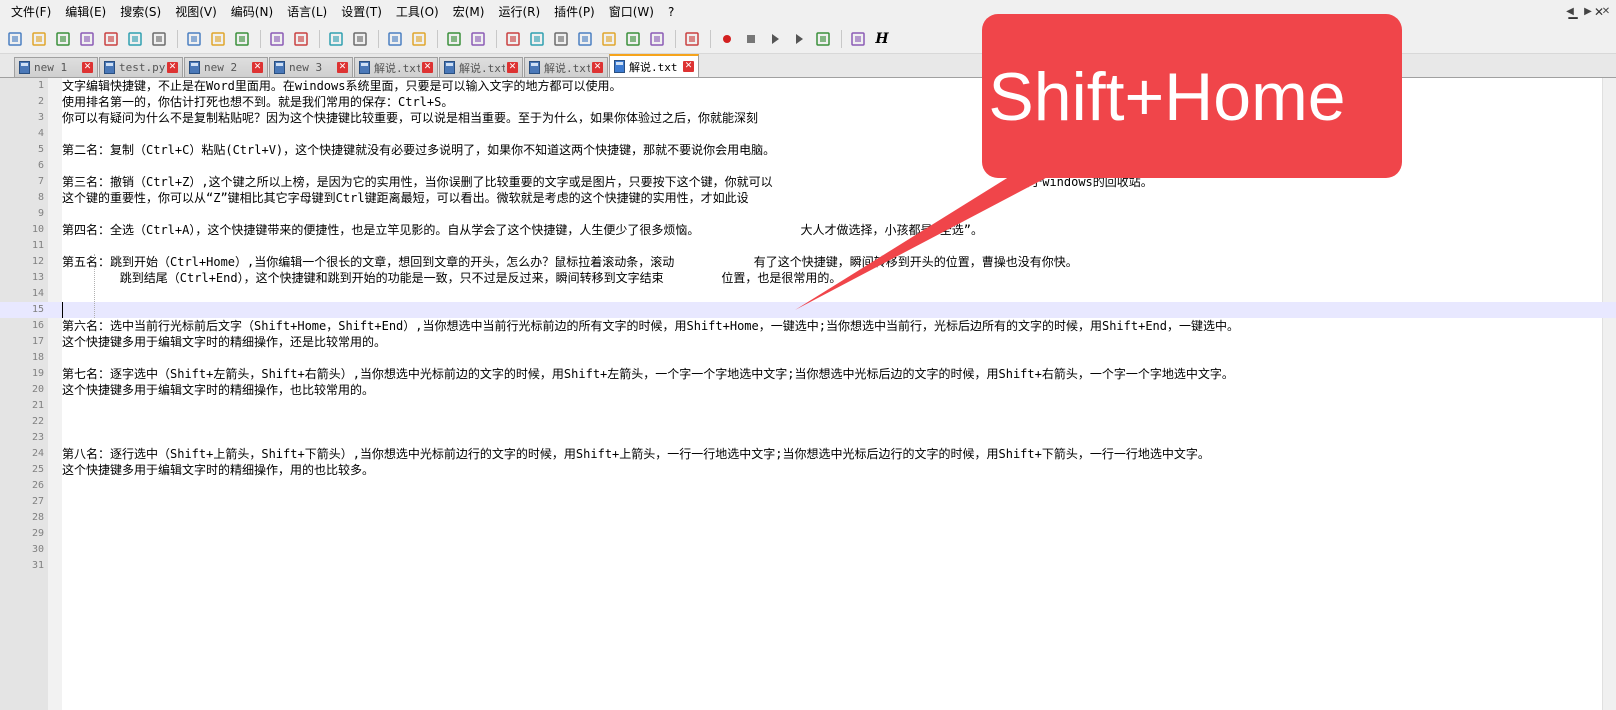 Image resolution: width=1616 pixels, height=710 pixels. What do you see at coordinates (277, 39) in the screenshot?
I see `undo-icon` at bounding box center [277, 39].